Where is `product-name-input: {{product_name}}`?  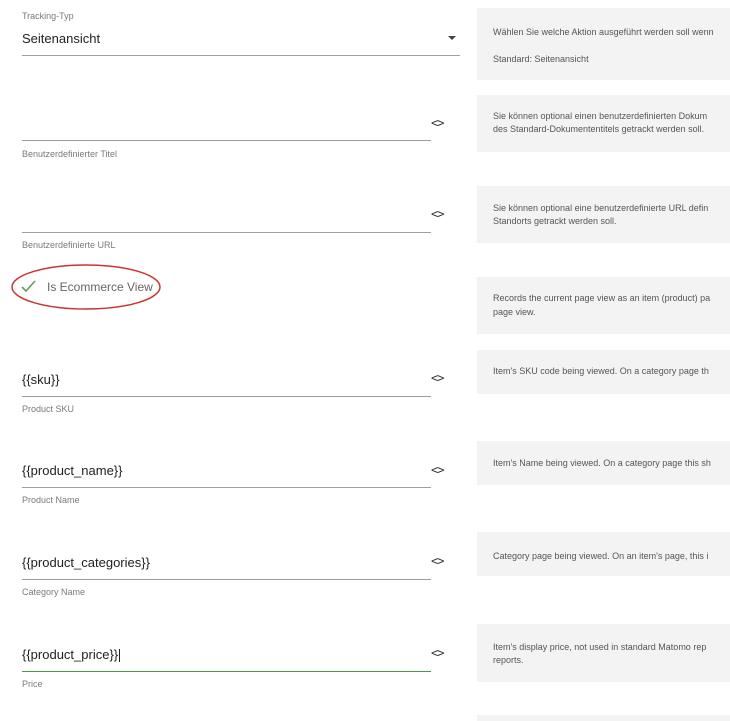
product-name-input: {{product_name}} is located at coordinates (226, 472).